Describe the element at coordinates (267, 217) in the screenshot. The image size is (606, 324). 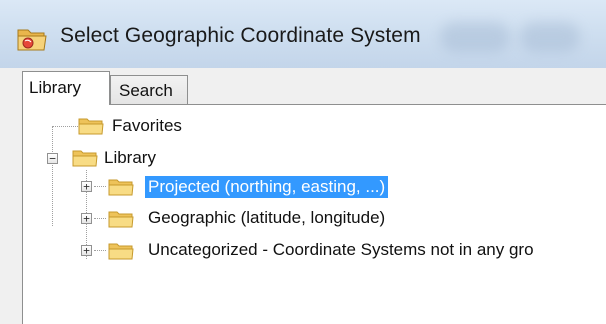
I see `tree-item-label: Geographic (latitude, longitude)` at that location.